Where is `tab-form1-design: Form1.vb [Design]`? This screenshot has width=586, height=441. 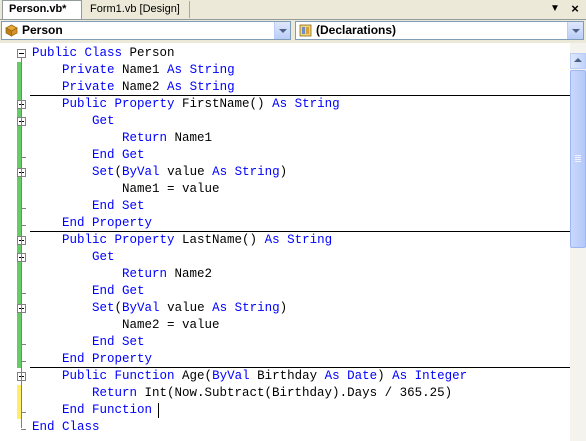 tab-form1-design: Form1.vb [Design] is located at coordinates (137, 9).